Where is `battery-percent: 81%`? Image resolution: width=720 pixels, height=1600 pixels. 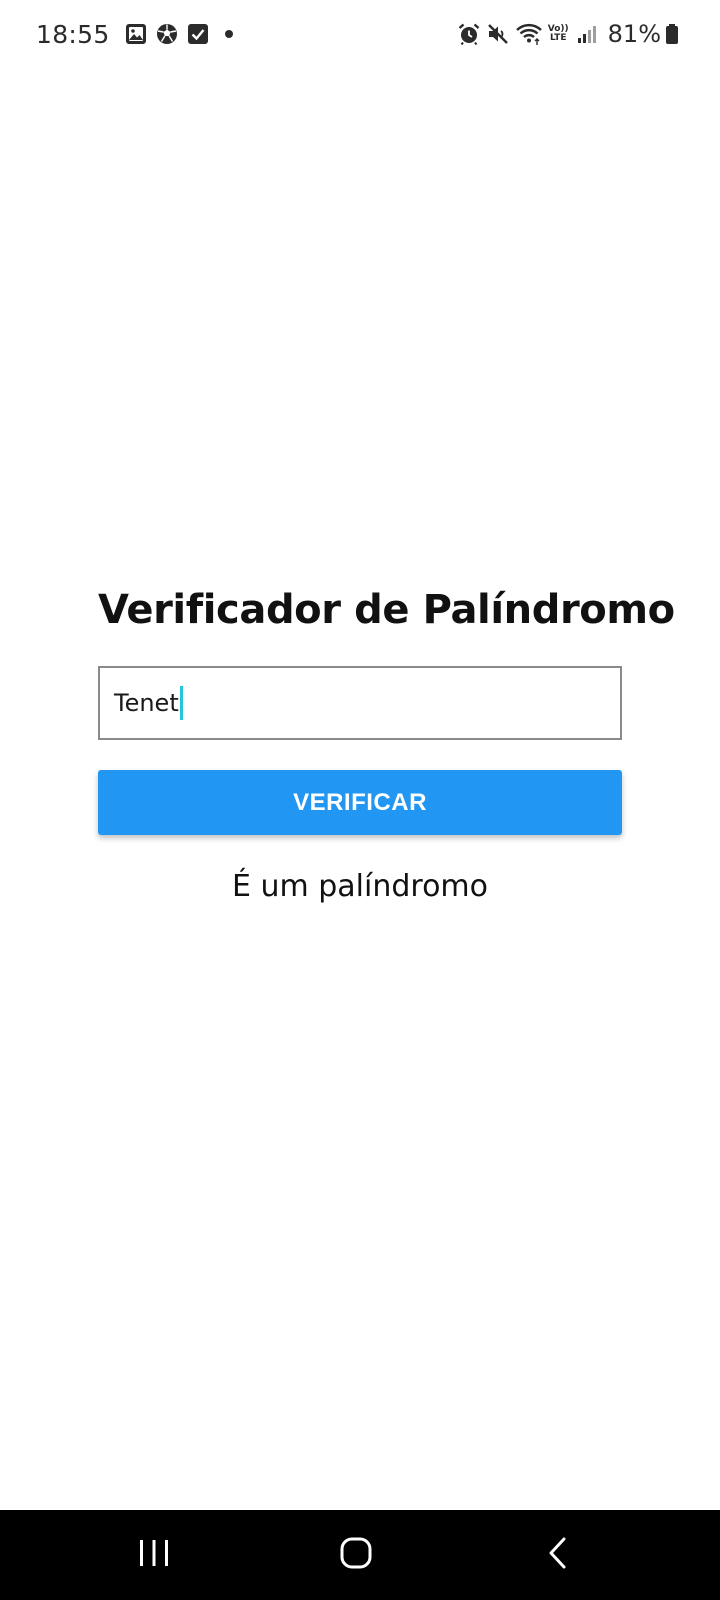
battery-percent: 81% is located at coordinates (634, 34).